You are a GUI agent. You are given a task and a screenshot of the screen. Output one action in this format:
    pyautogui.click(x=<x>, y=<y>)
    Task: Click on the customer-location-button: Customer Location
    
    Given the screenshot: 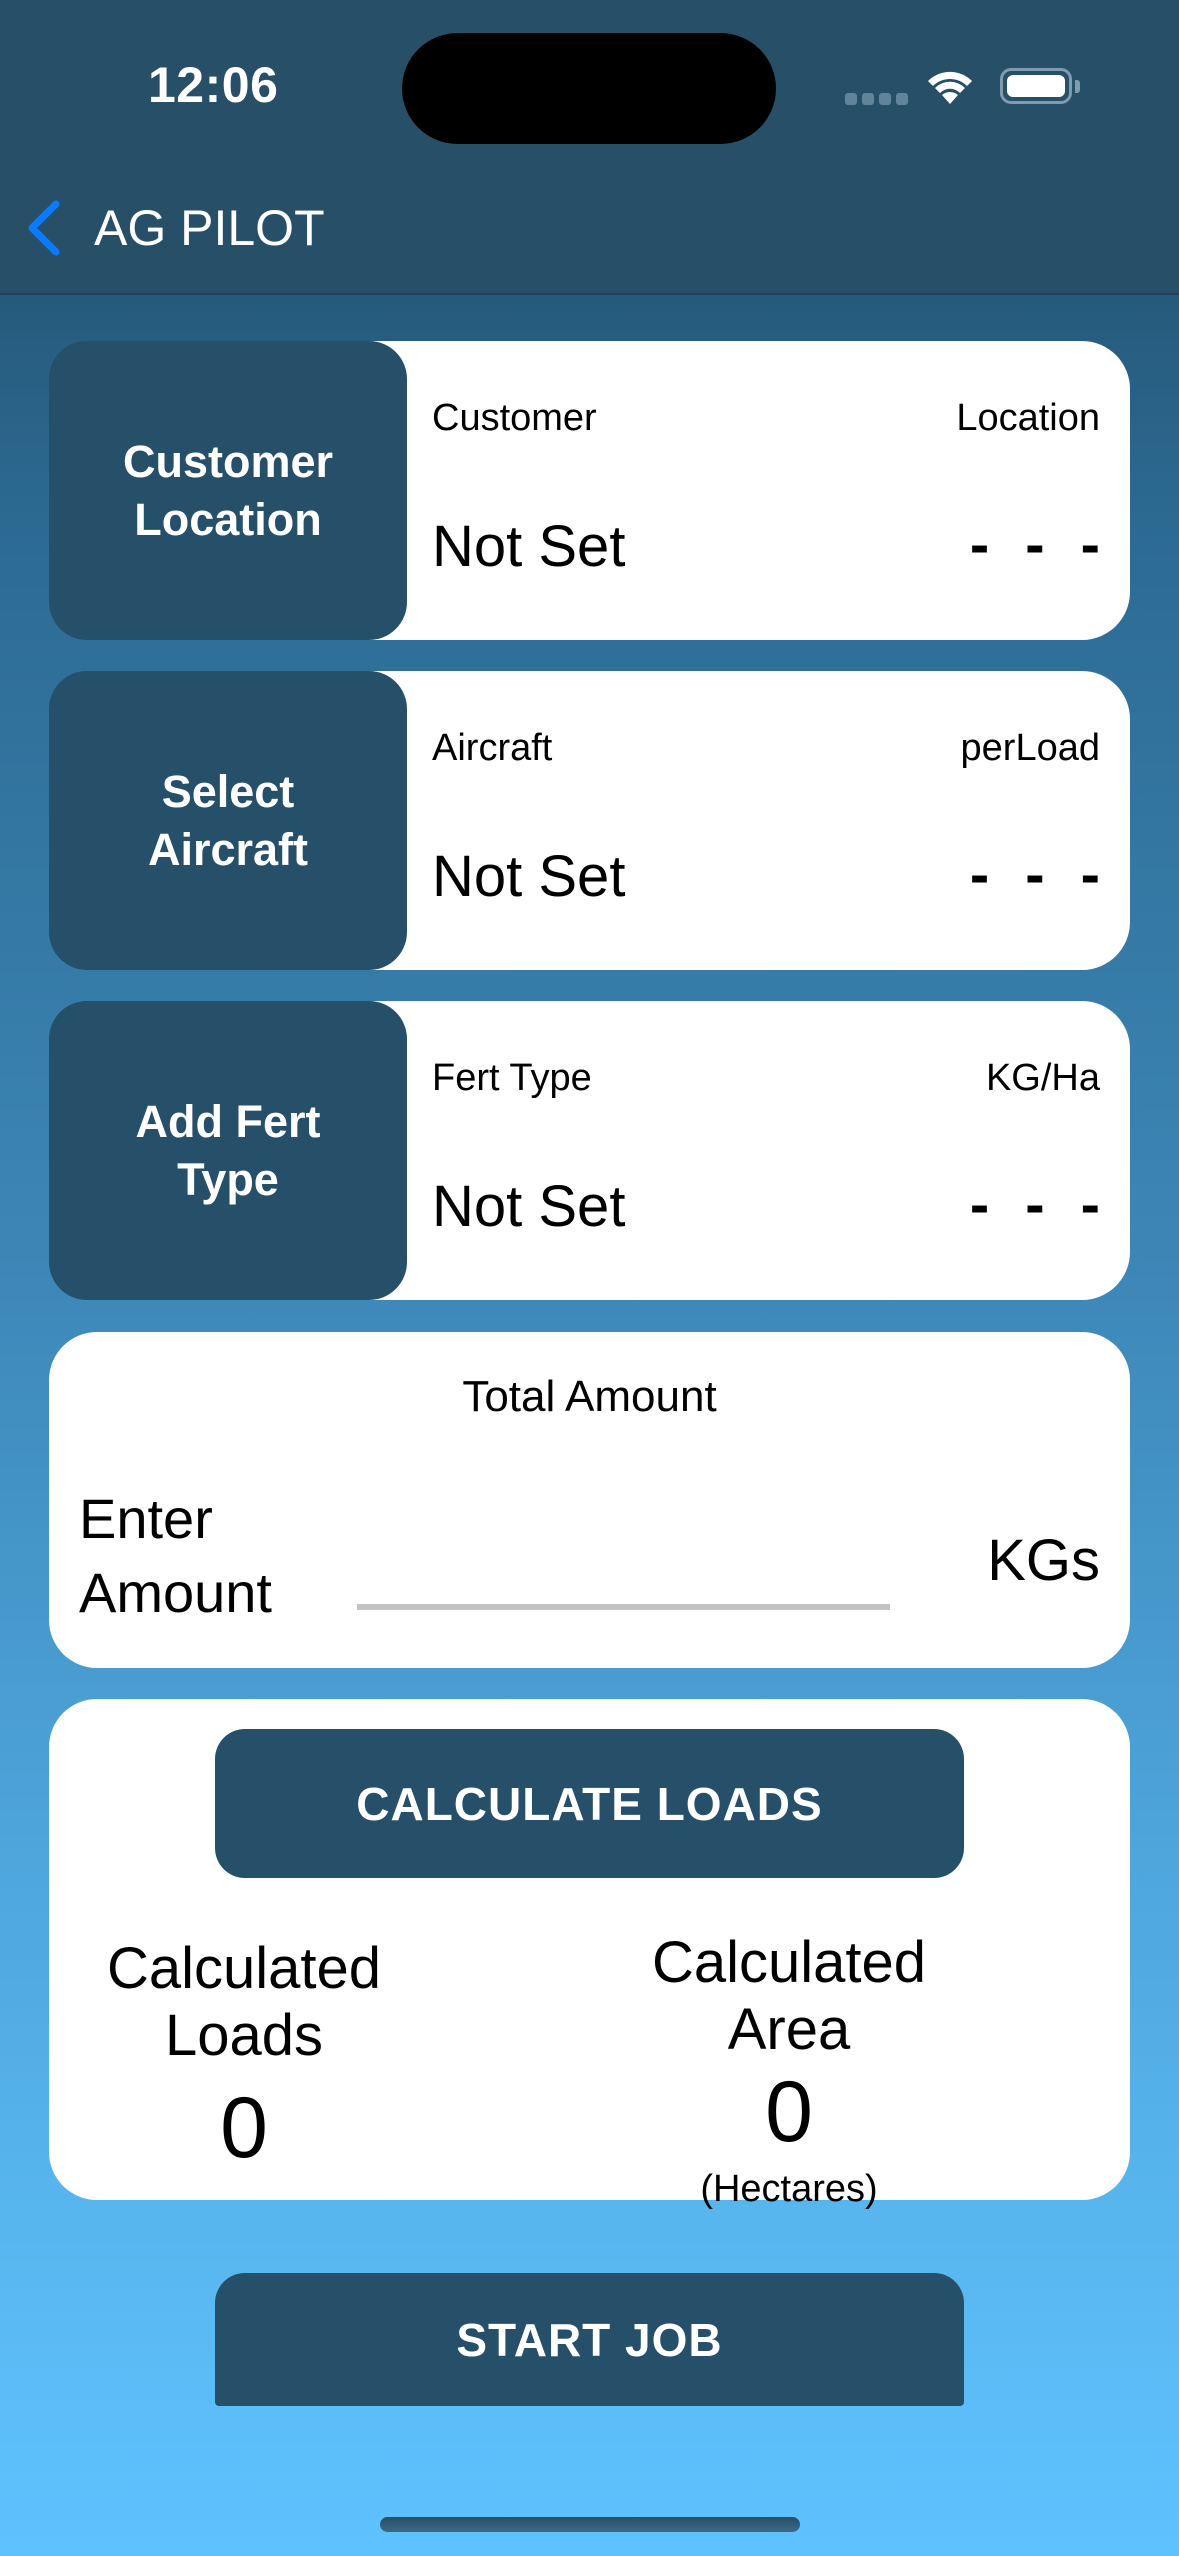 What is the action you would take?
    pyautogui.click(x=228, y=490)
    